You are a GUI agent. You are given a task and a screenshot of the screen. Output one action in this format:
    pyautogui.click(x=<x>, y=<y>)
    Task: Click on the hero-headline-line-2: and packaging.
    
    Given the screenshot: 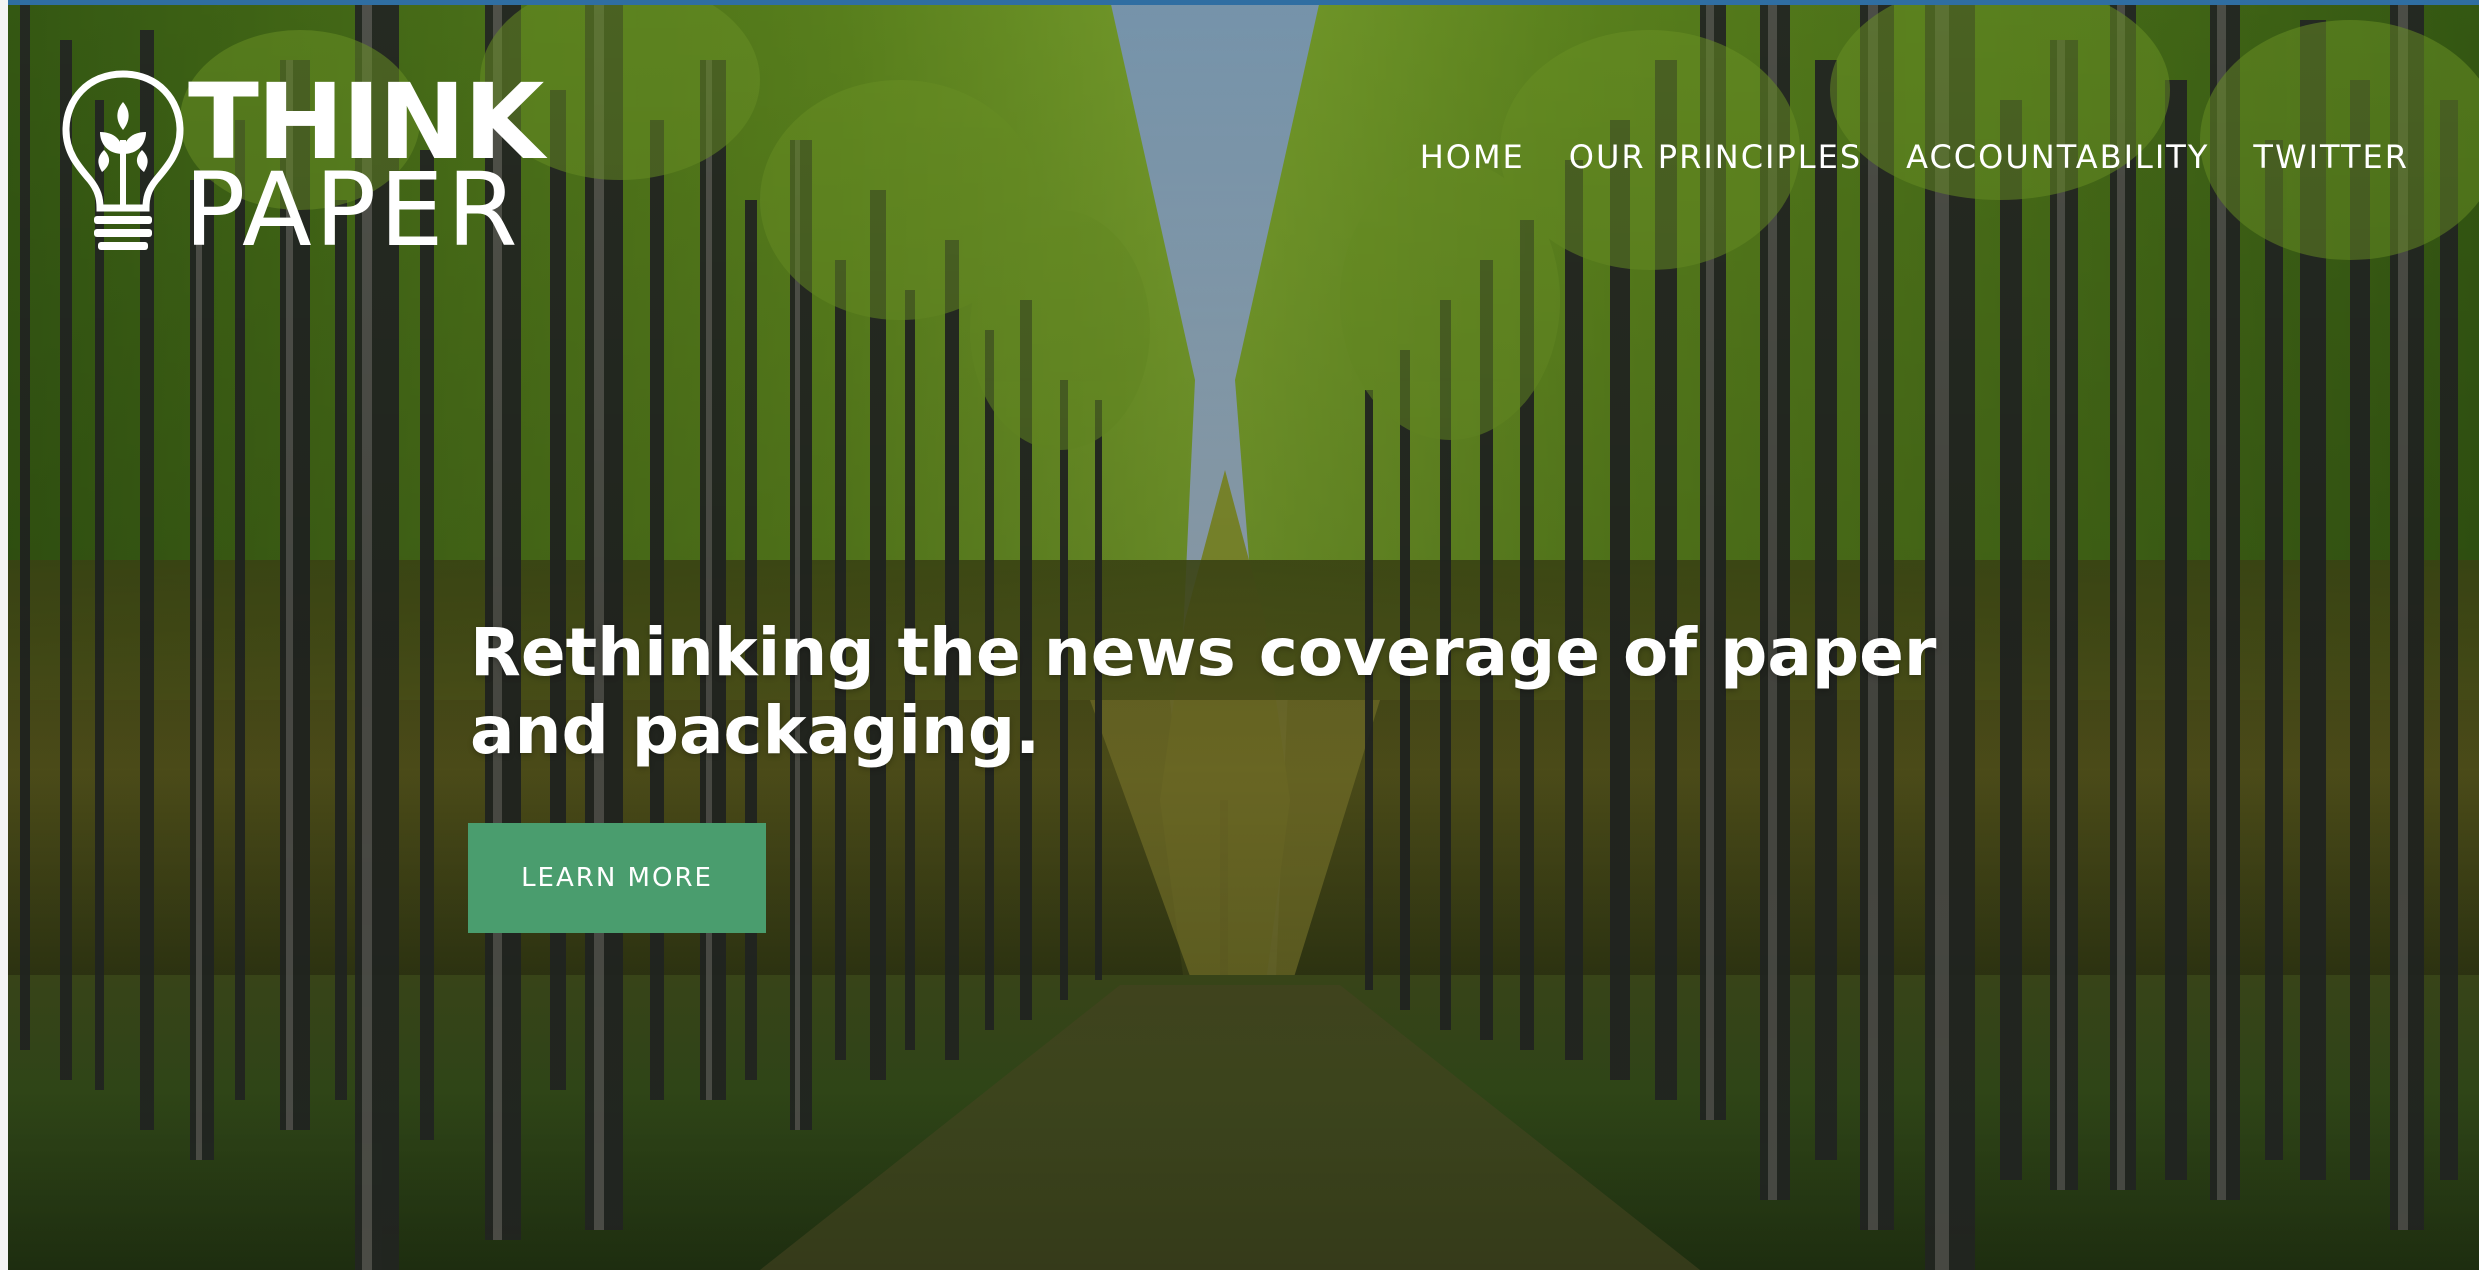 What is the action you would take?
    pyautogui.click(x=755, y=730)
    